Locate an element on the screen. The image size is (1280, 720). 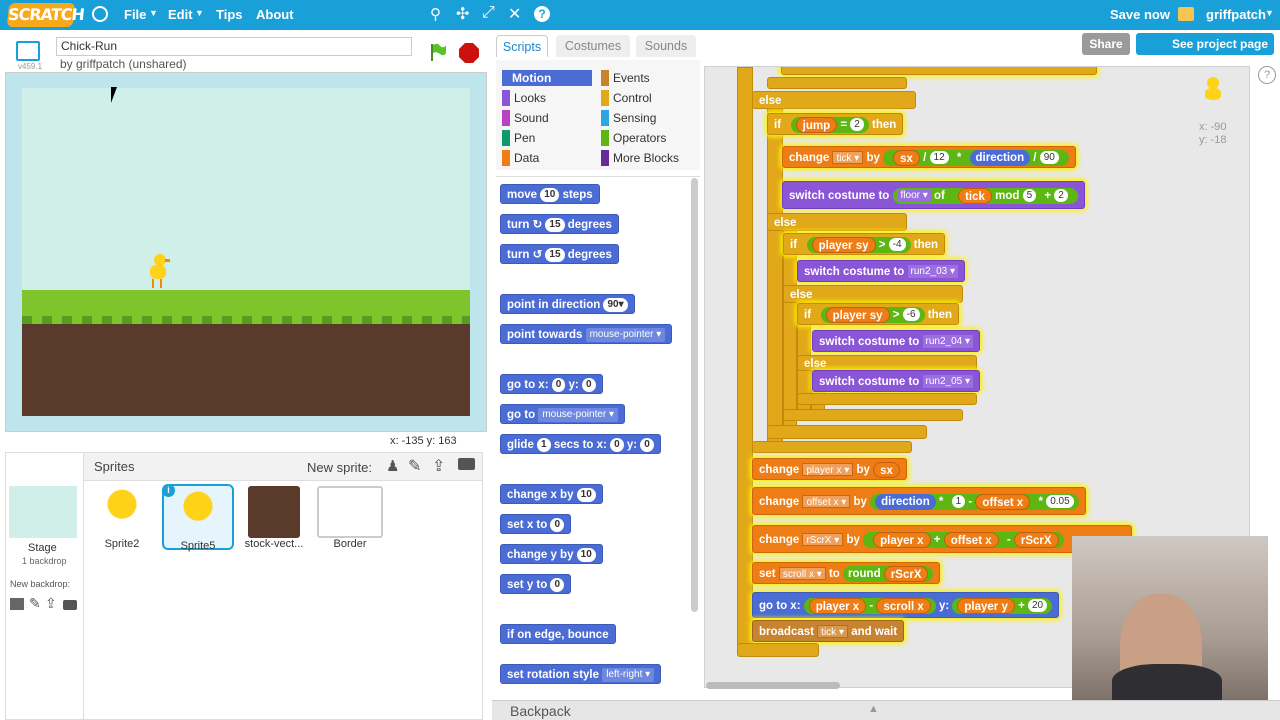
tab-costumes: Costumes is located at coordinates (593, 46).